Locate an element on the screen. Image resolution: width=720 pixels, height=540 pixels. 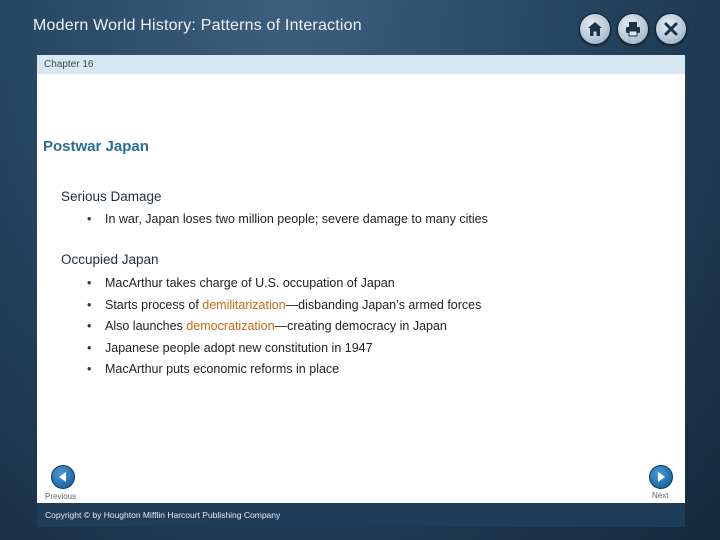
arrow-right-icon is located at coordinates (661, 477).